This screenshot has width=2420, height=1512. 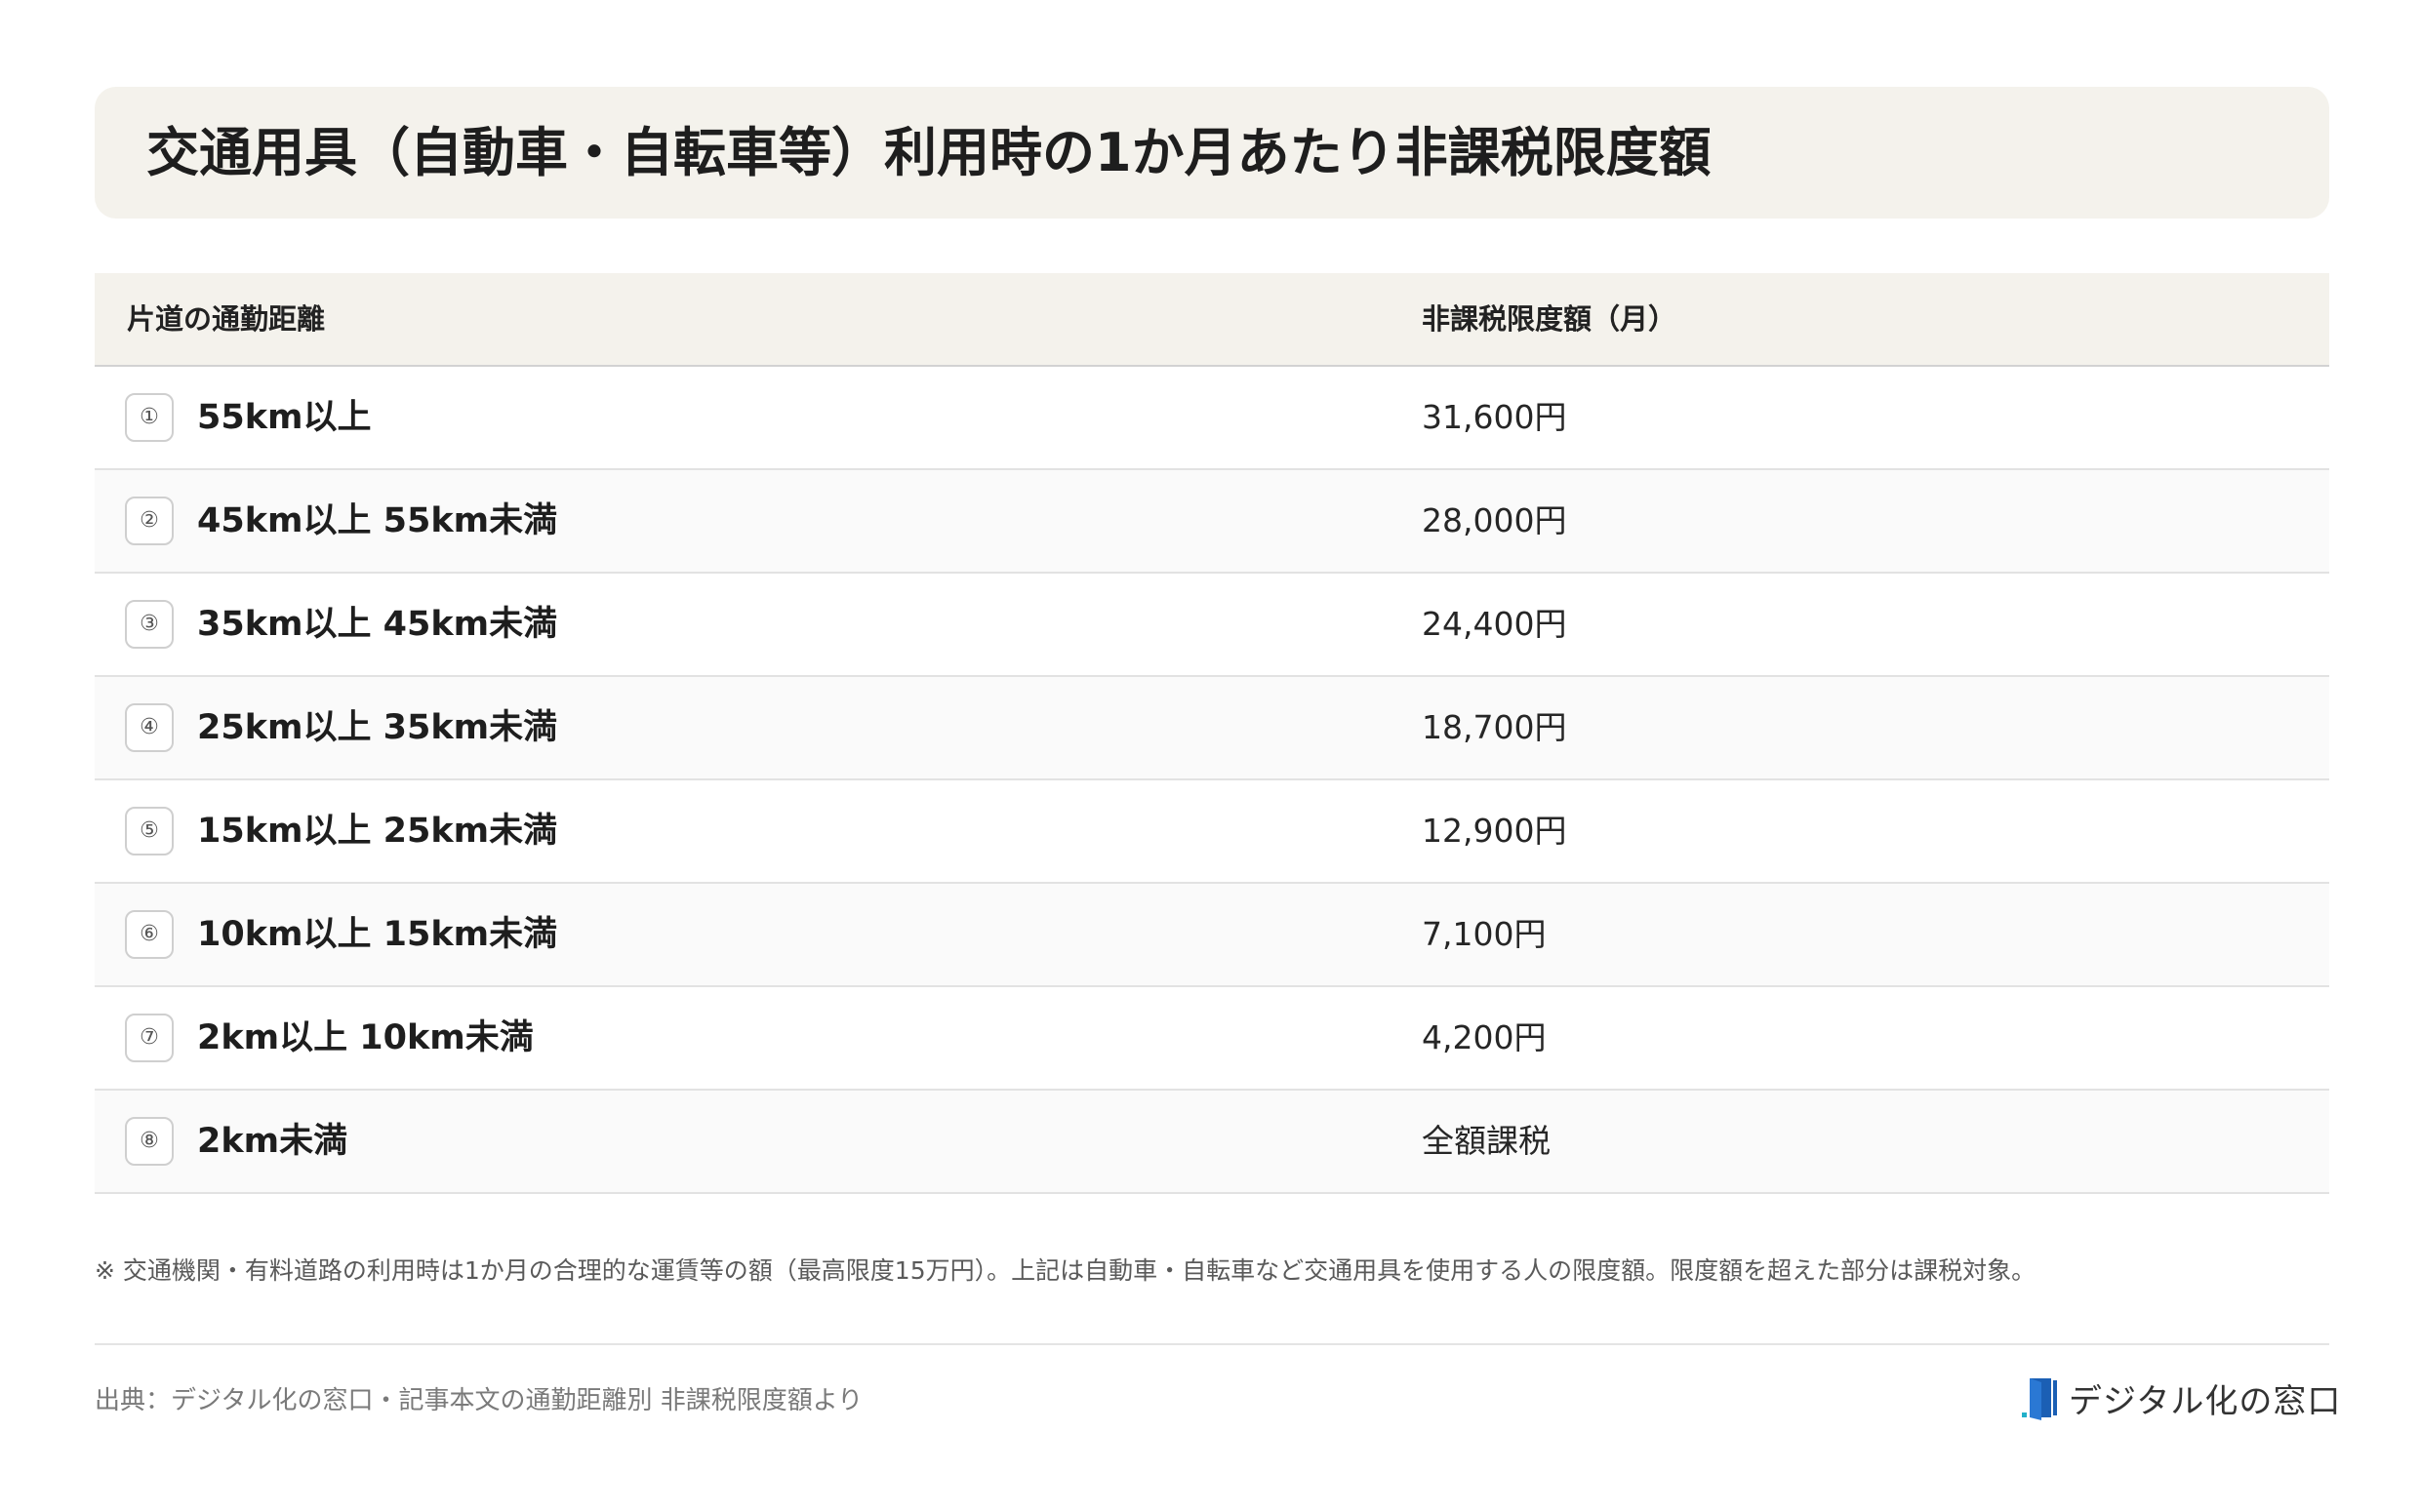 What do you see at coordinates (149, 934) in the screenshot?
I see `row-number-badge: ⑥` at bounding box center [149, 934].